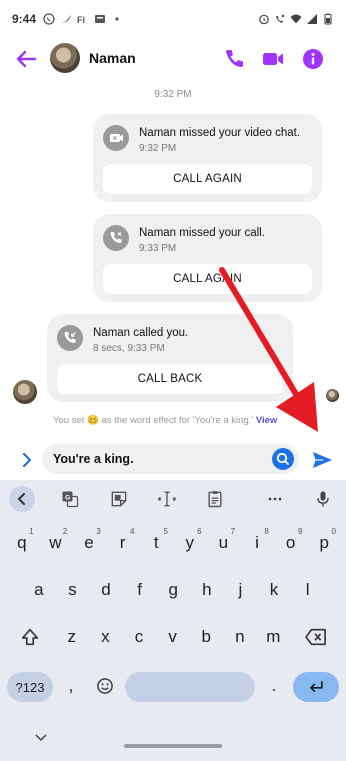 This screenshot has width=346, height=761. Describe the element at coordinates (112, 58) in the screenshot. I see `contact-name: Naman` at that location.